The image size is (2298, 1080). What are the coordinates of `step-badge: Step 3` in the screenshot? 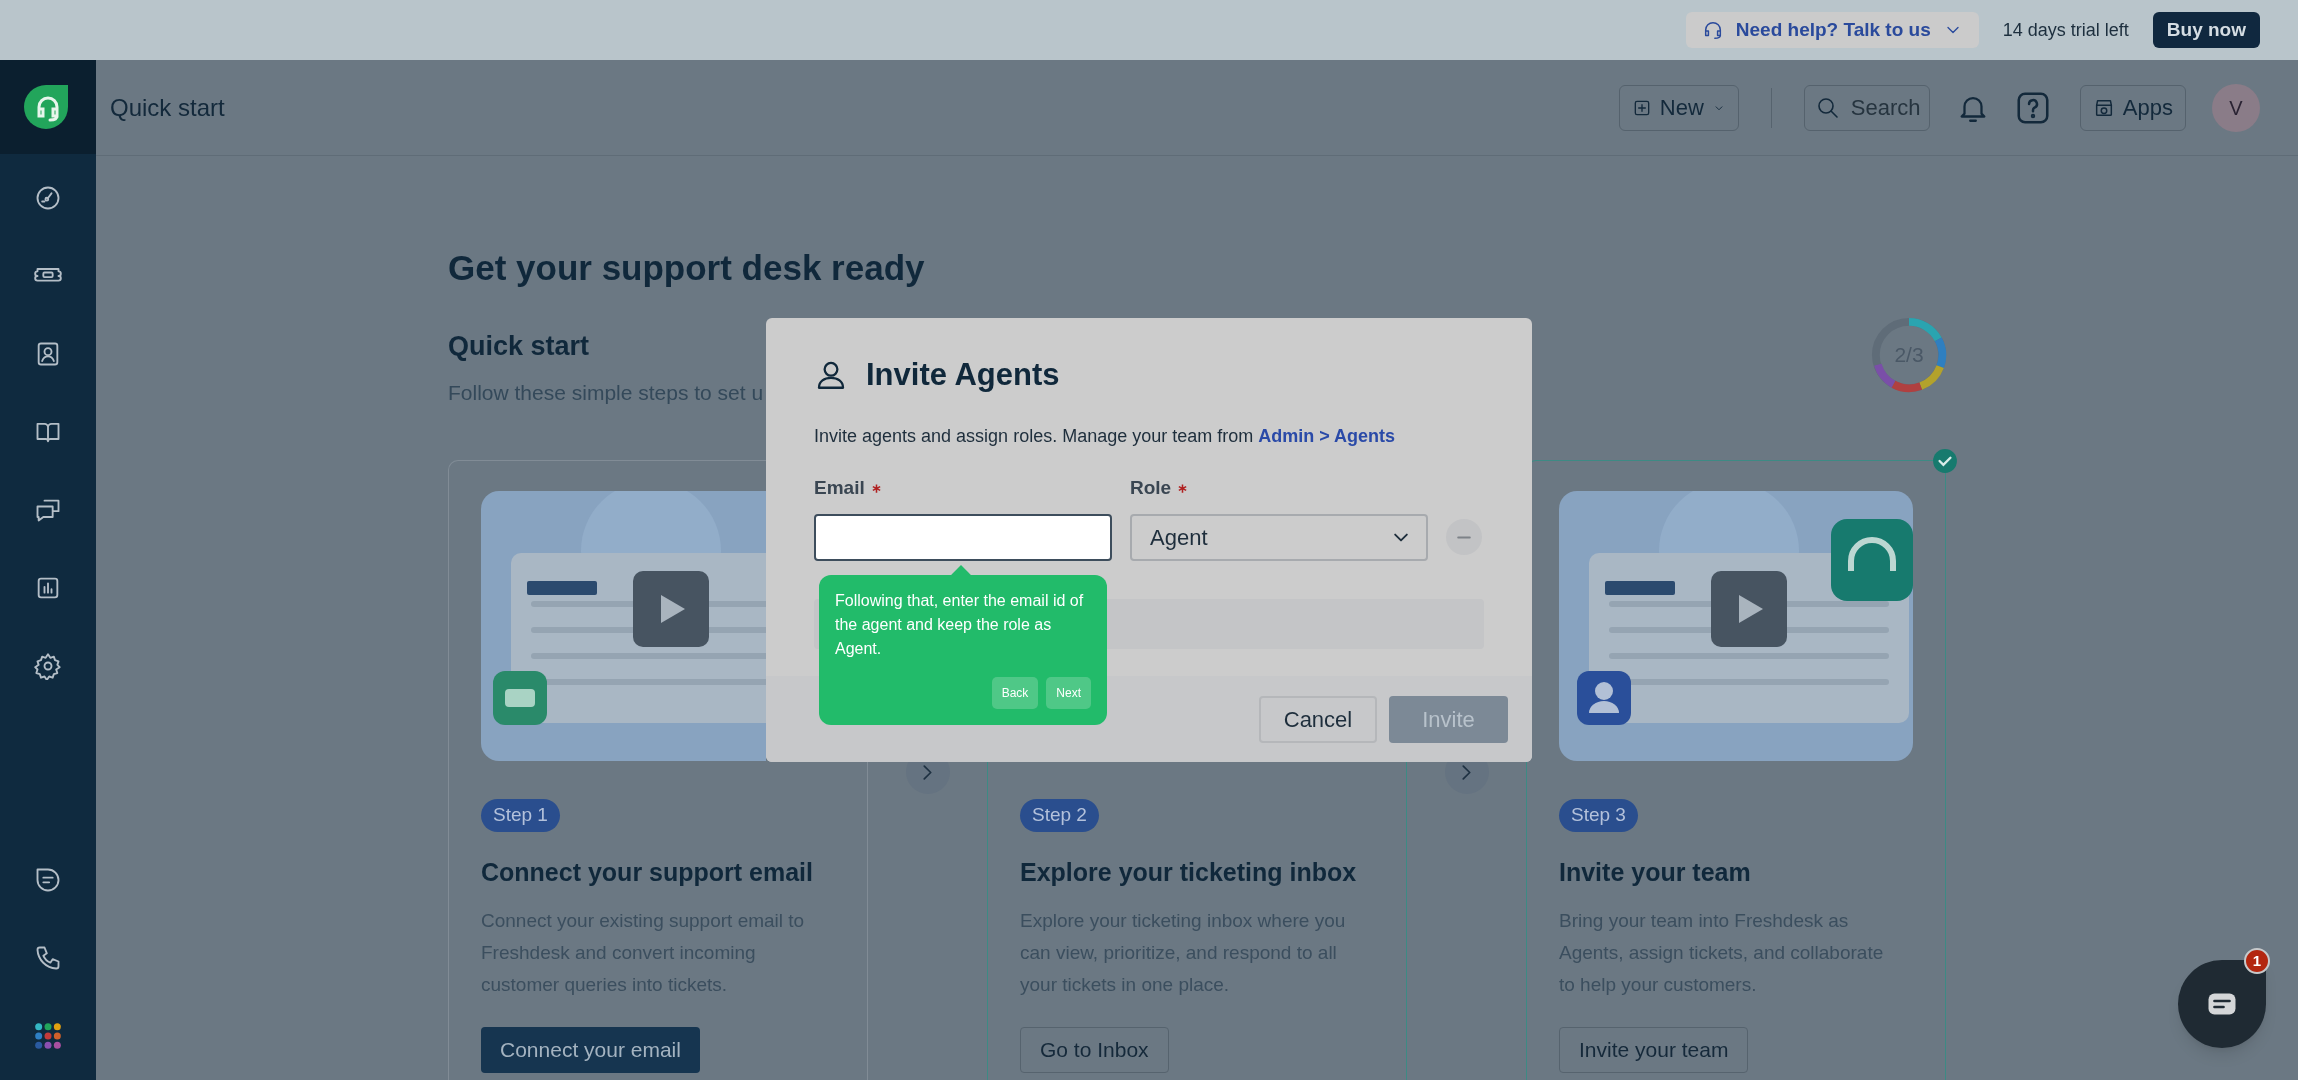 It's located at (1598, 815).